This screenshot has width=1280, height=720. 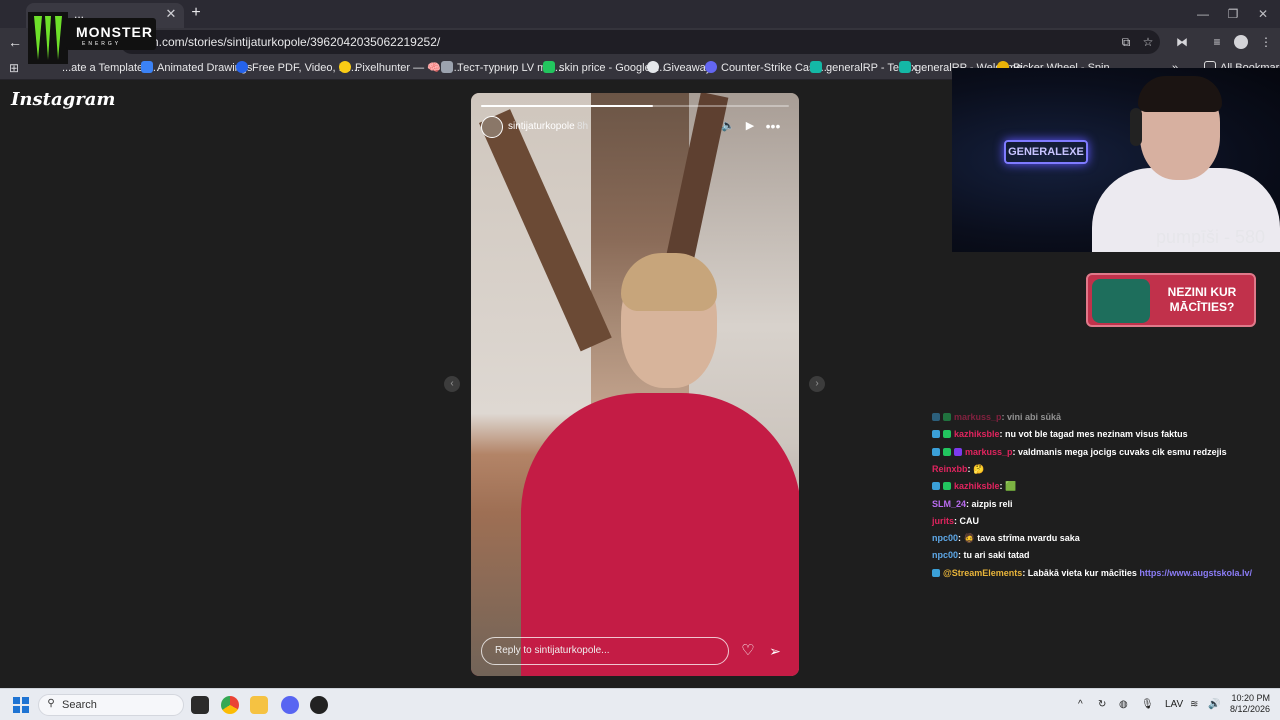 What do you see at coordinates (21, 705) in the screenshot?
I see `windows-start-icon` at bounding box center [21, 705].